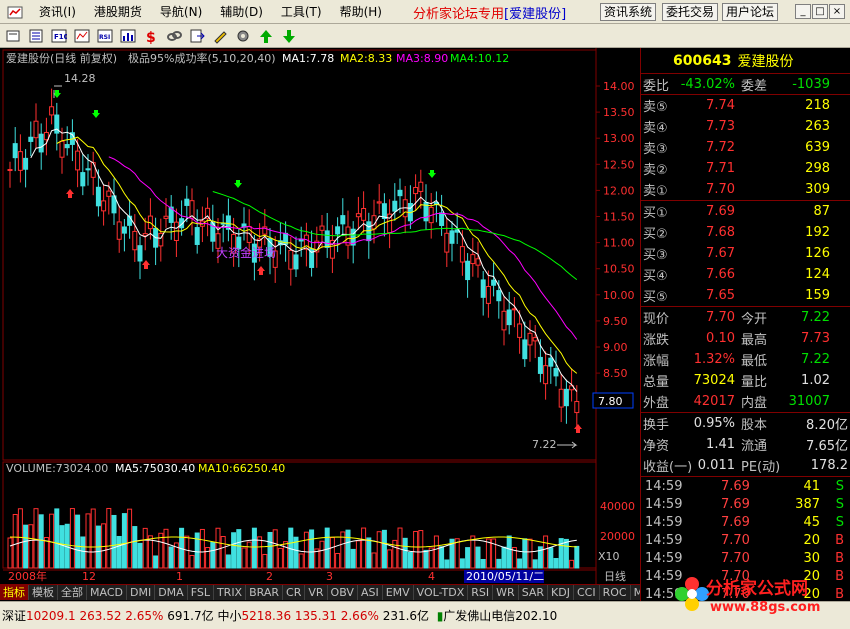 This screenshot has width=850, height=629. Describe the element at coordinates (754, 425) in the screenshot. I see `fund-label: 股本` at that location.